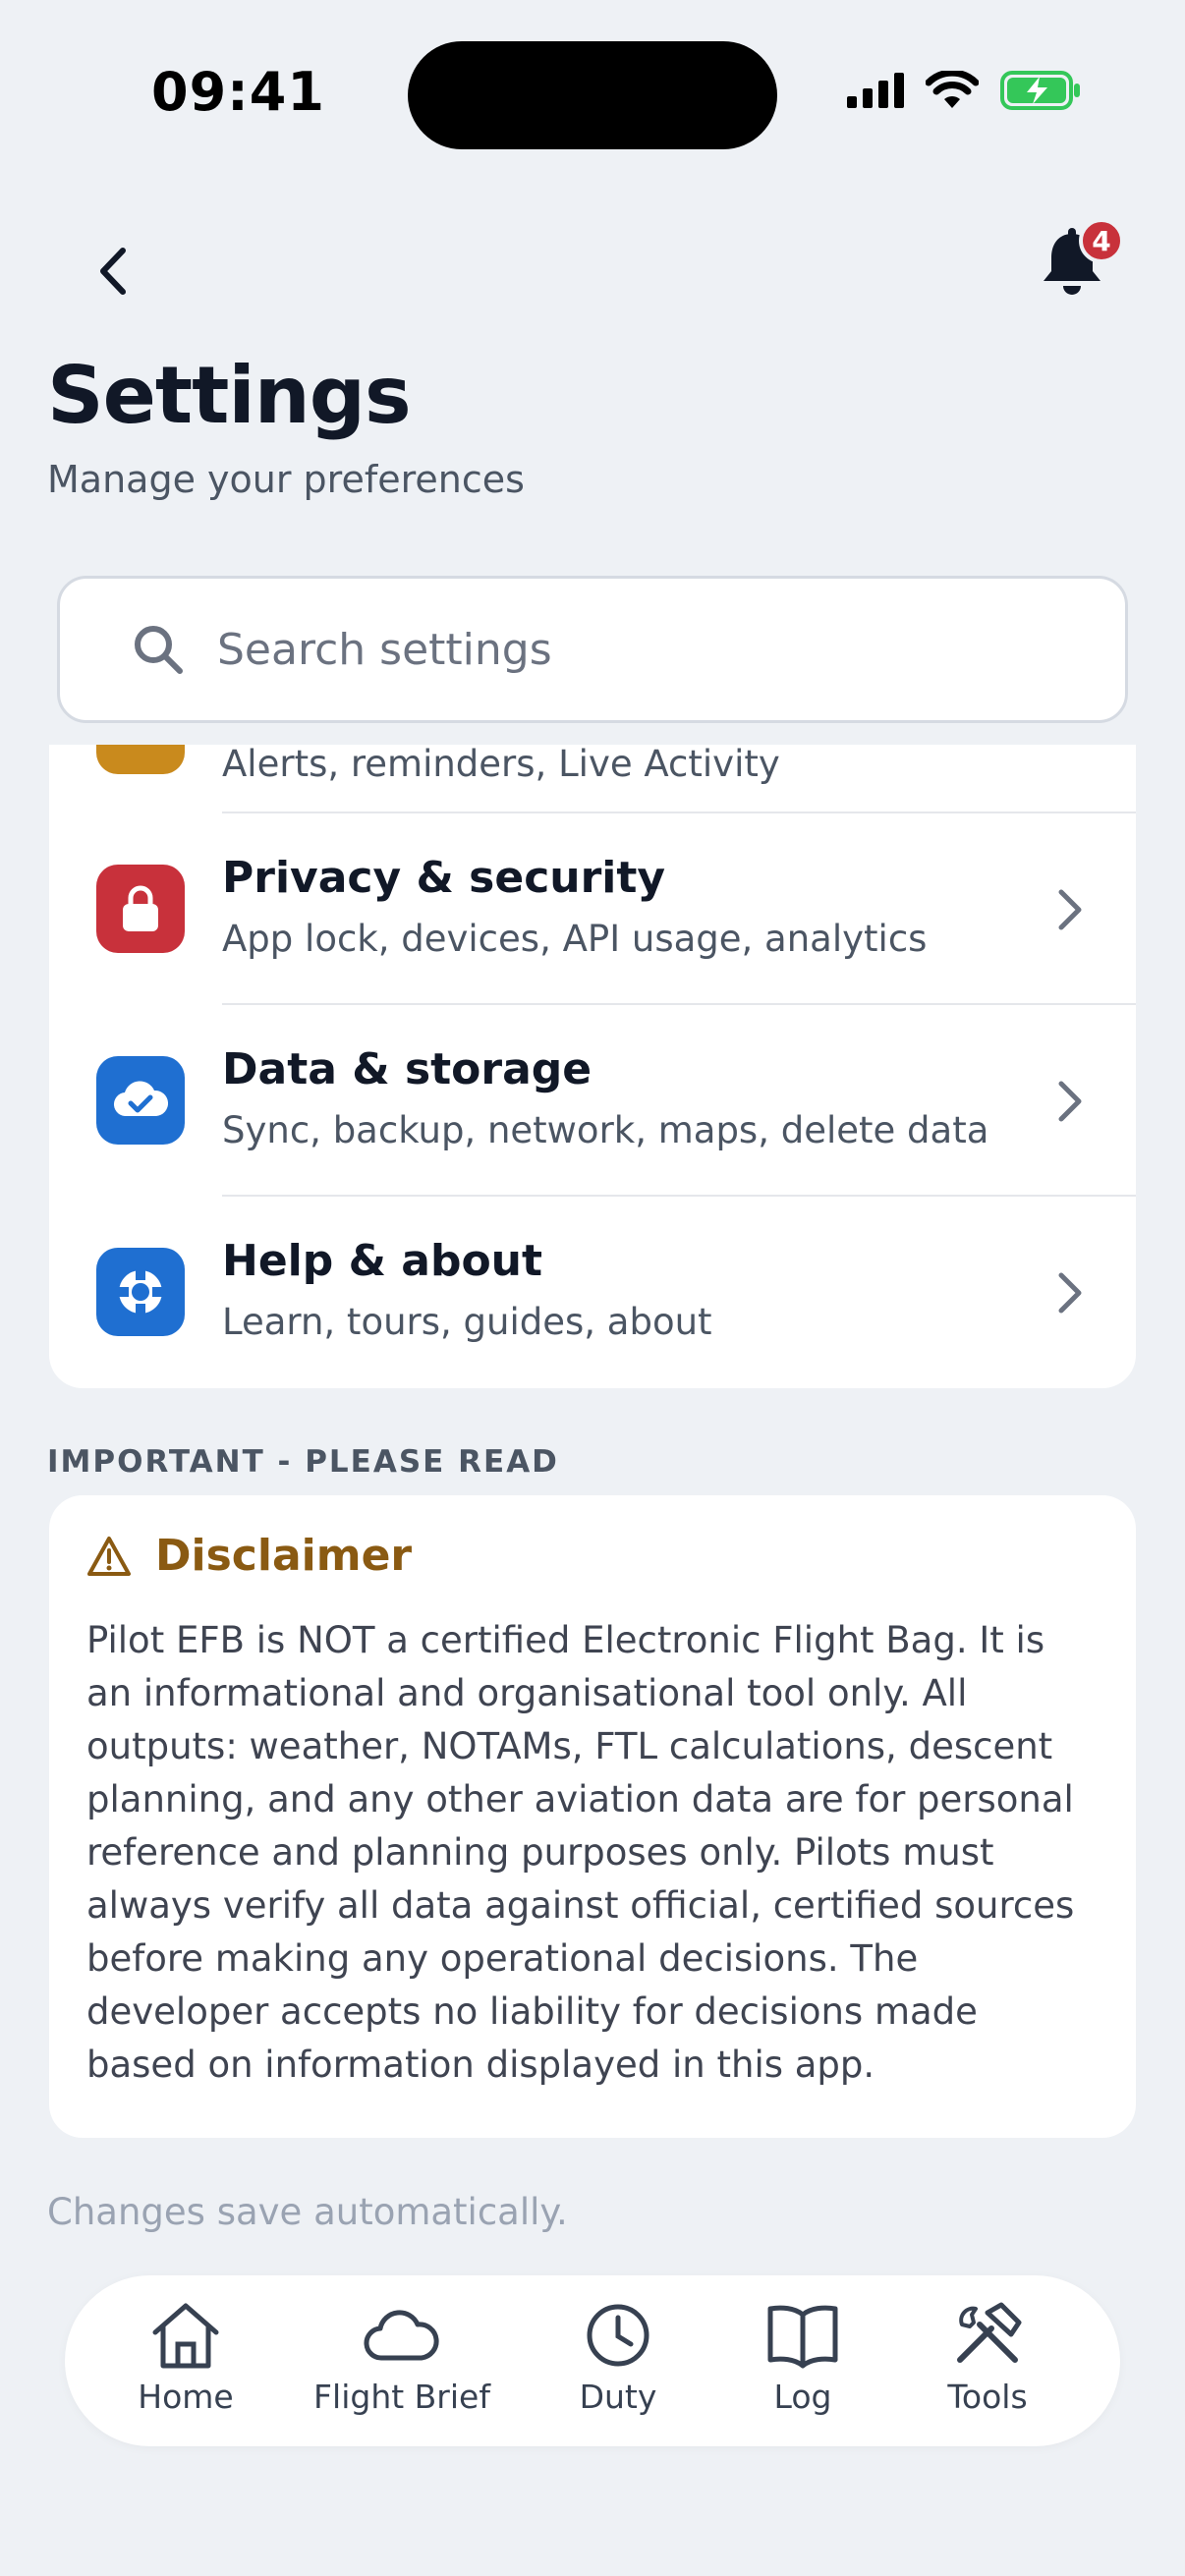  What do you see at coordinates (501, 765) in the screenshot?
I see `row-subtitle: Alerts, reminders, Live Activity` at bounding box center [501, 765].